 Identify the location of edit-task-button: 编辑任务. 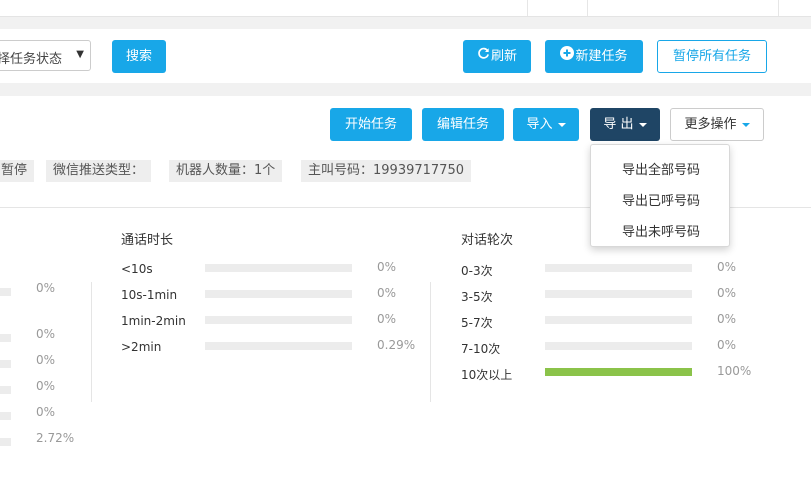
(463, 124).